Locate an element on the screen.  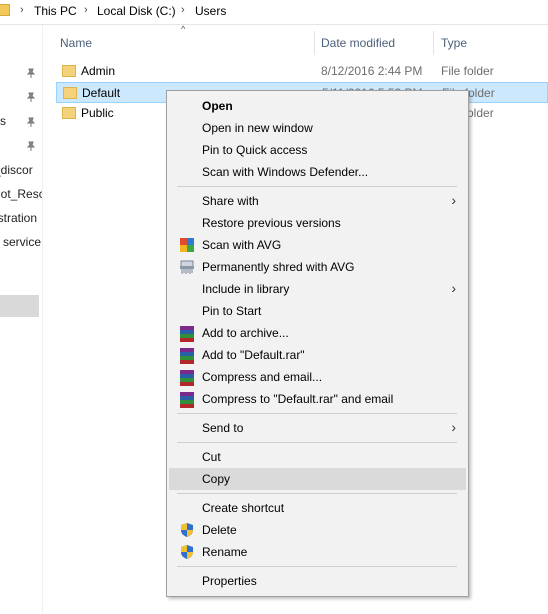
menu-item-delete: Delete is located at coordinates (317, 530).